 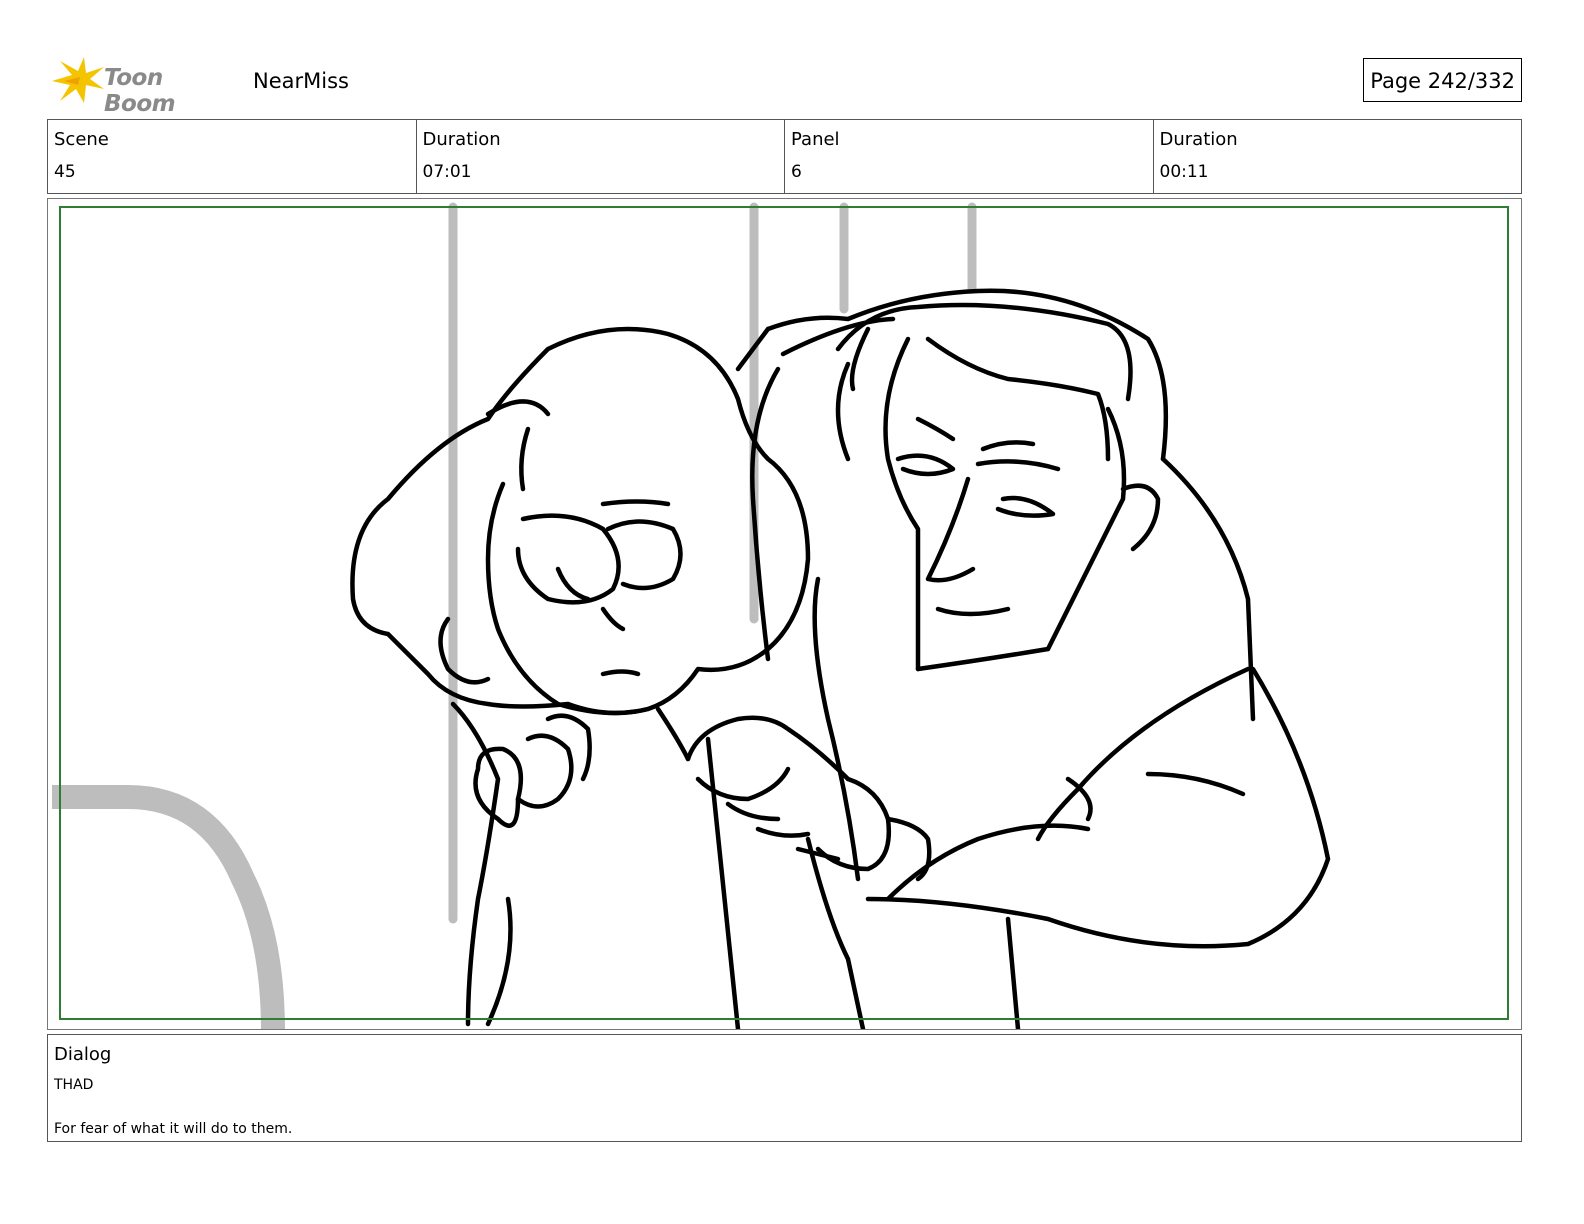 I want to click on panel-cell: Panel 6, so click(x=969, y=156).